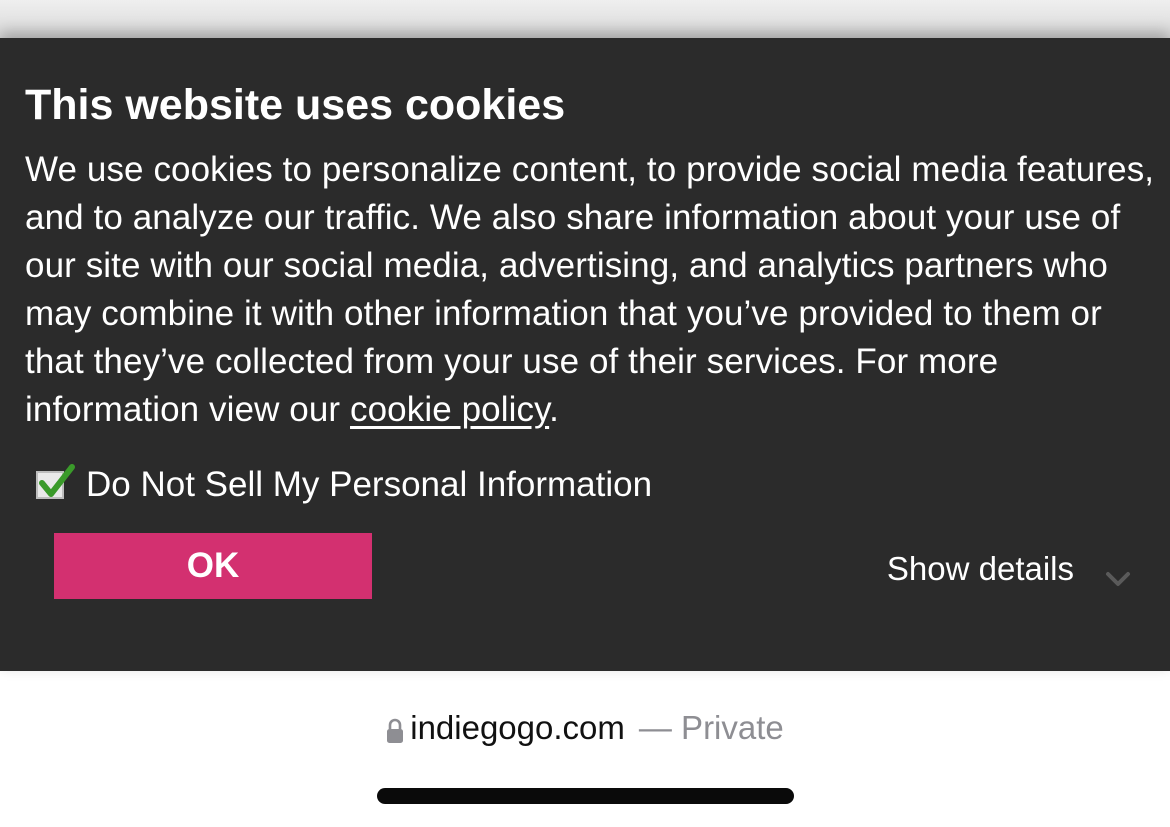  Describe the element at coordinates (369, 485) in the screenshot. I see `do-not-sell-label: Do Not Sell My Personal Information` at that location.